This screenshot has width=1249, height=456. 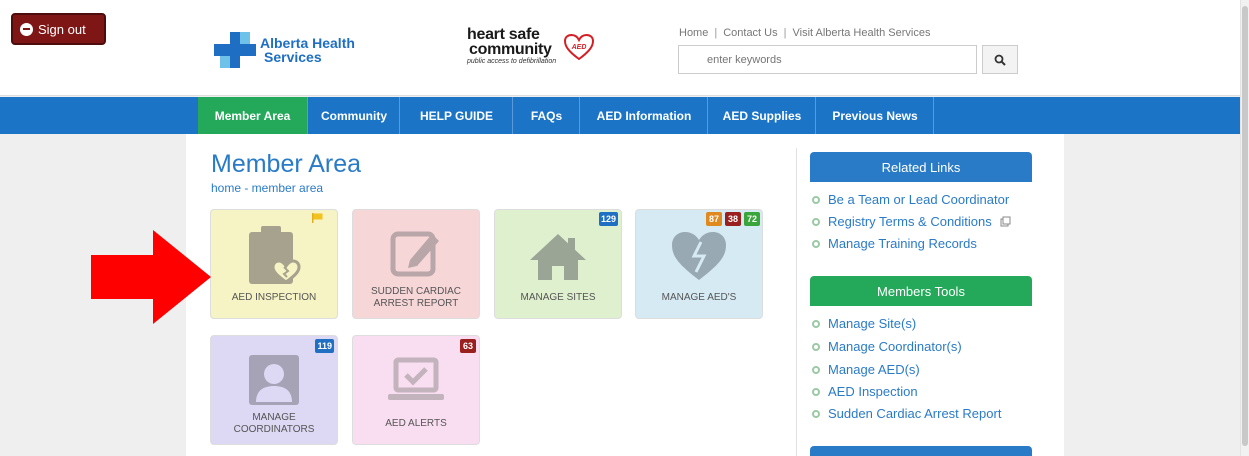 I want to click on laptop-check-icon, so click(x=416, y=378).